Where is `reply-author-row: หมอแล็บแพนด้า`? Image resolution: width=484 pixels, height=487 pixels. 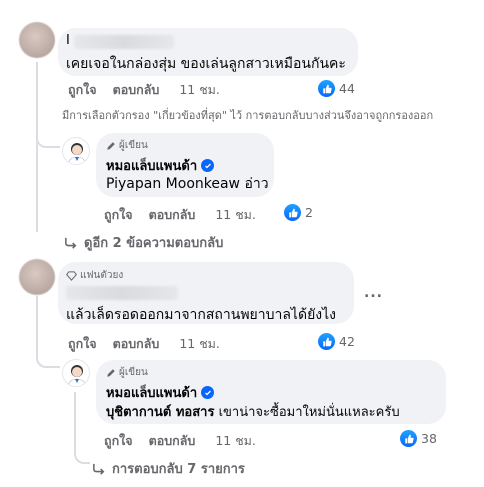
reply-author-row: หมอแล็บแพนด้า is located at coordinates (160, 392).